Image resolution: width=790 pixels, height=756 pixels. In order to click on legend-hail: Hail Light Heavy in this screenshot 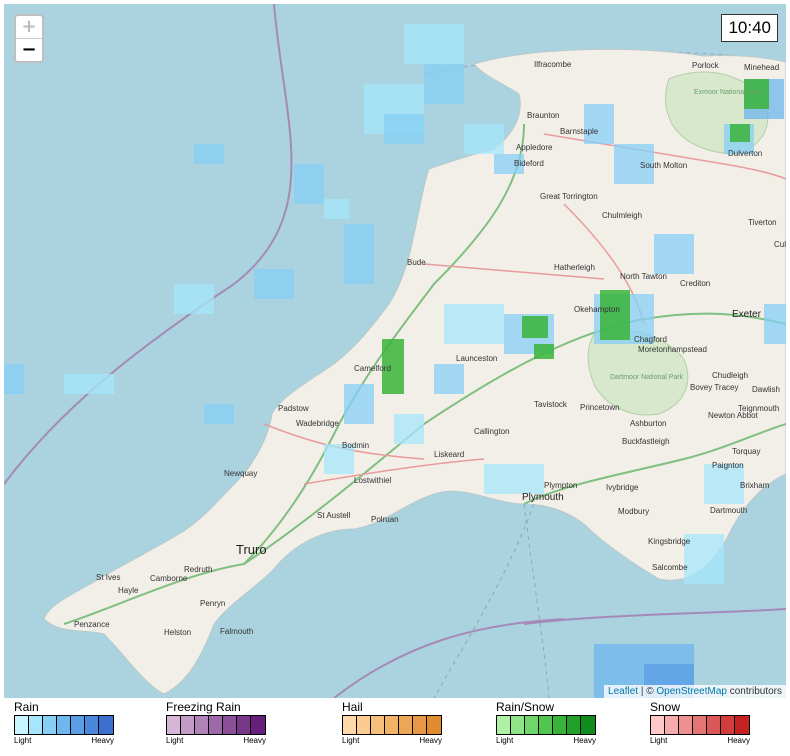, I will do `click(392, 722)`.